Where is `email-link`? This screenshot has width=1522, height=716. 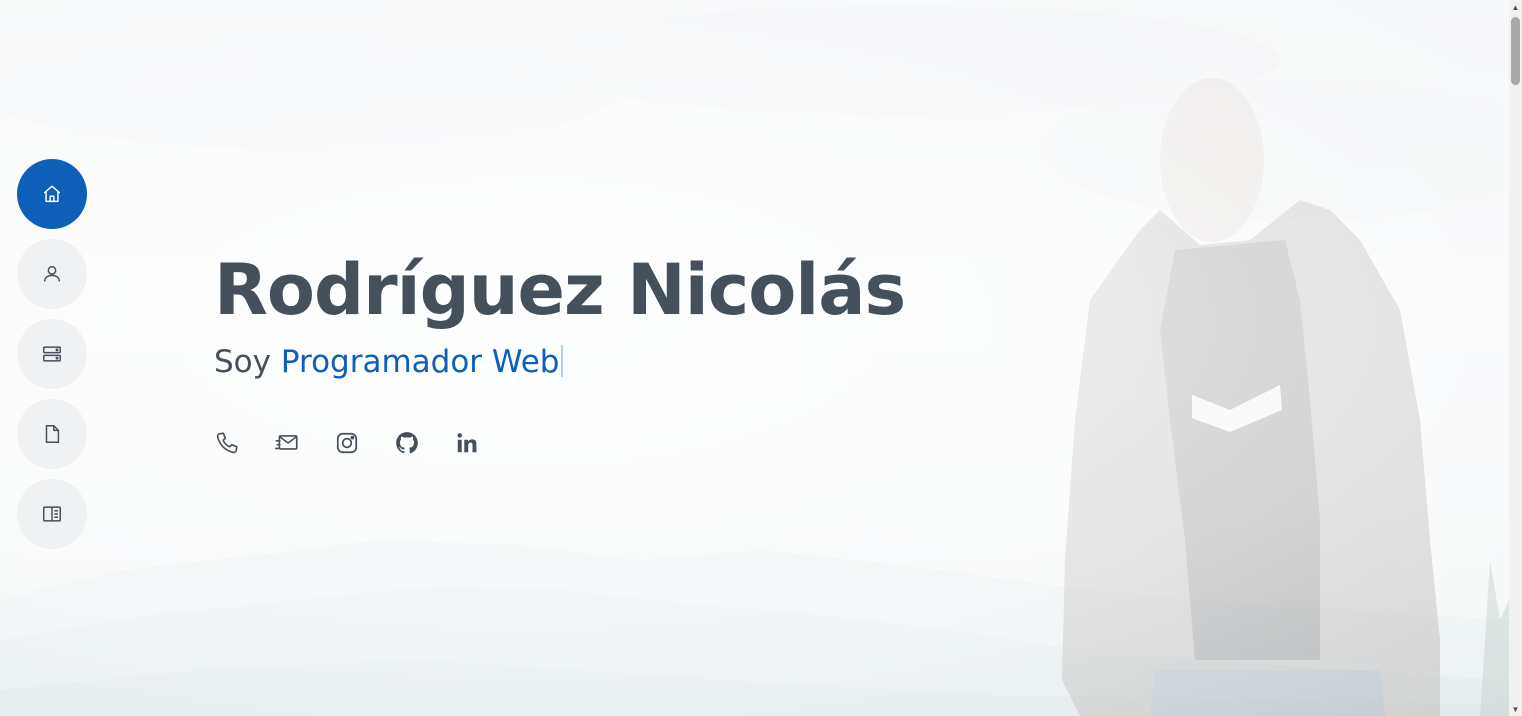
email-link is located at coordinates (287, 443).